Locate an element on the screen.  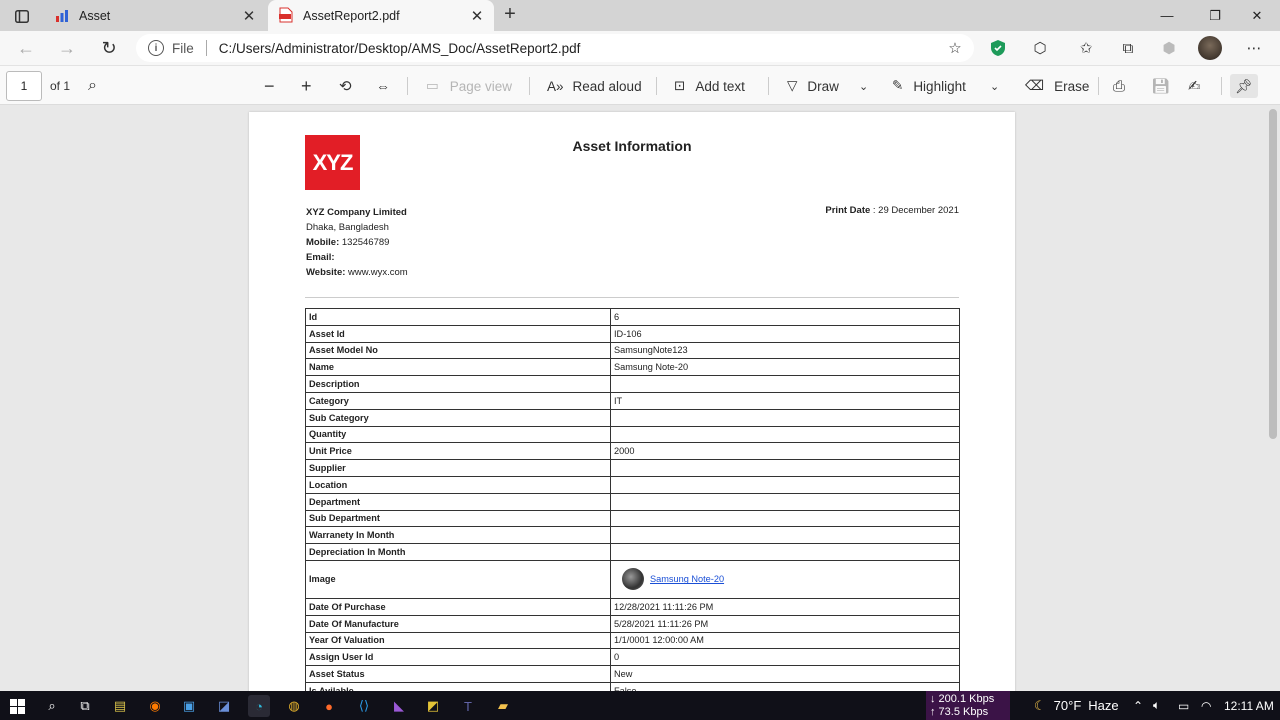
minimize-button: — is located at coordinates (1167, 15).